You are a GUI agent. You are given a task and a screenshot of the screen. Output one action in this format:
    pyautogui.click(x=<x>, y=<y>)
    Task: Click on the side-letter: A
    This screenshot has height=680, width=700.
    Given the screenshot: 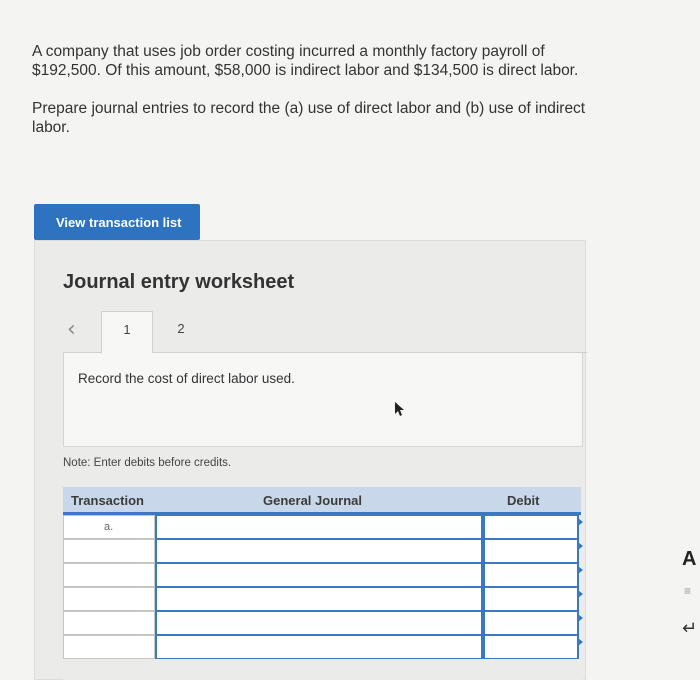 What is the action you would take?
    pyautogui.click(x=689, y=559)
    